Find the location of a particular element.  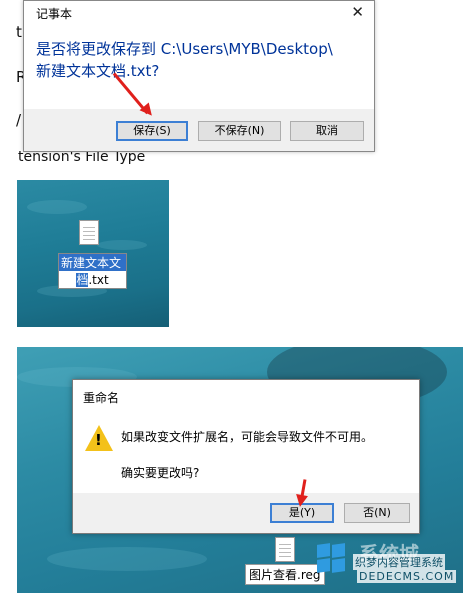

file-name-editbox: 新建文本文 档.txt is located at coordinates (92, 271).